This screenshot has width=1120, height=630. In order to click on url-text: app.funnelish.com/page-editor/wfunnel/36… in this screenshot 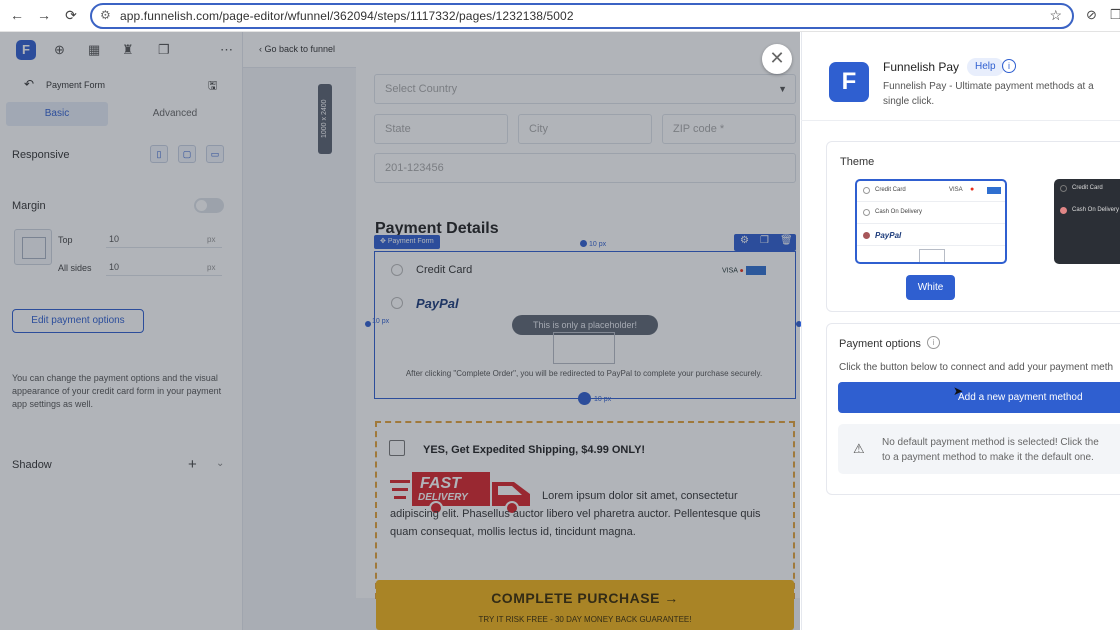, I will do `click(347, 16)`.